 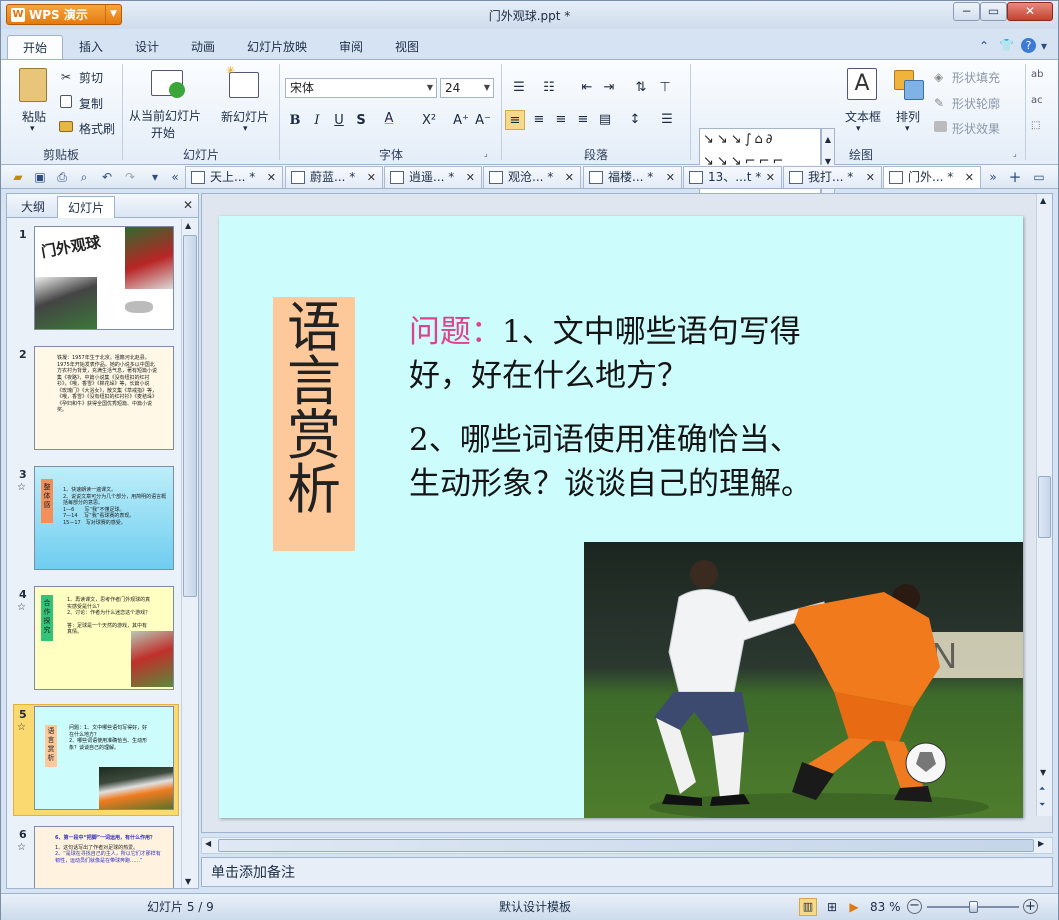 What do you see at coordinates (587, 88) in the screenshot?
I see `decrease-indent-icon: ⇤` at bounding box center [587, 88].